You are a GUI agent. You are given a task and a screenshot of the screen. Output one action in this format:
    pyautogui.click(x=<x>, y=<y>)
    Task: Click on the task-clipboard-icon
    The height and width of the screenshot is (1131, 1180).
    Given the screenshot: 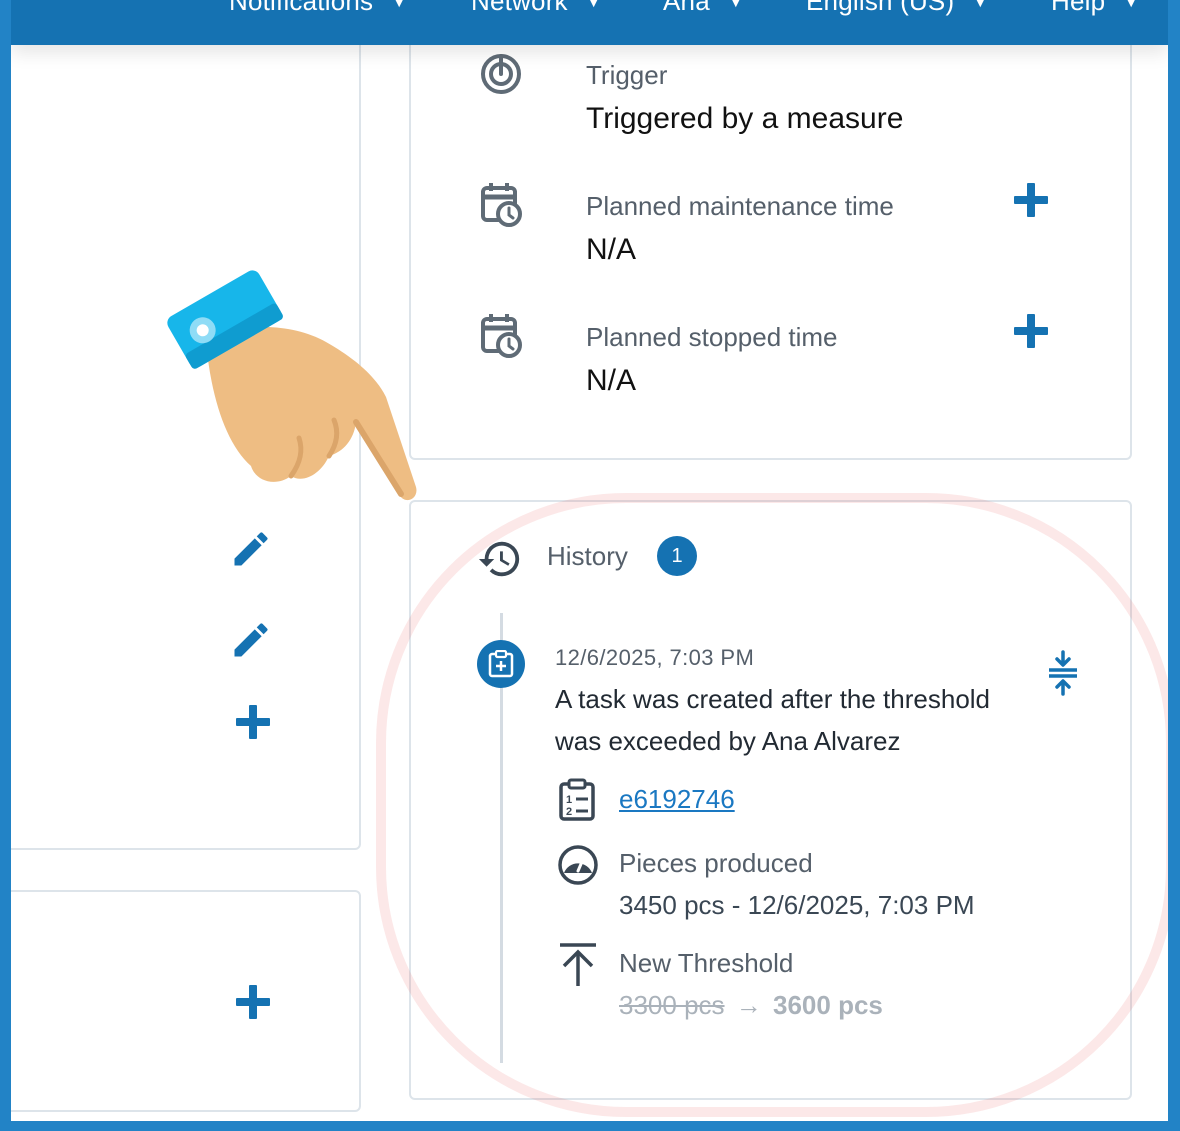 What is the action you would take?
    pyautogui.click(x=501, y=664)
    